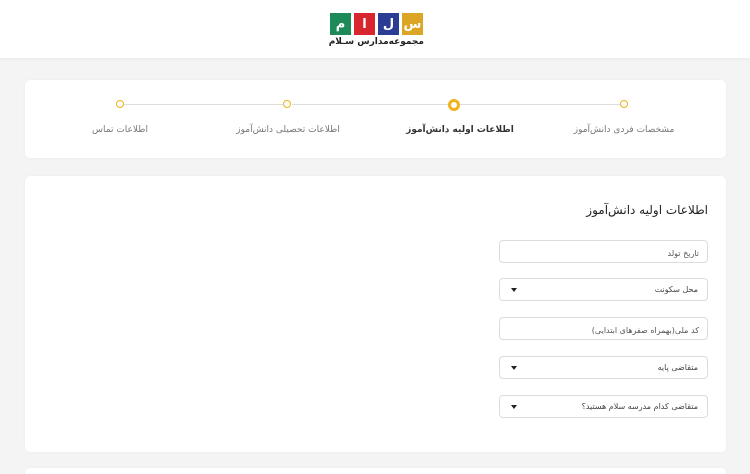  Describe the element at coordinates (287, 104) in the screenshot. I see `step-dot-education` at that location.